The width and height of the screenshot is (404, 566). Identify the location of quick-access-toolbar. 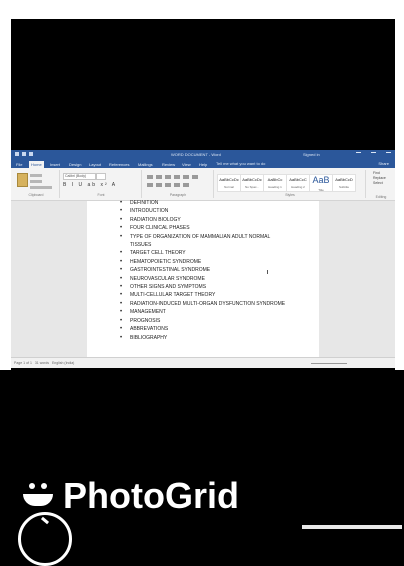
(24, 154).